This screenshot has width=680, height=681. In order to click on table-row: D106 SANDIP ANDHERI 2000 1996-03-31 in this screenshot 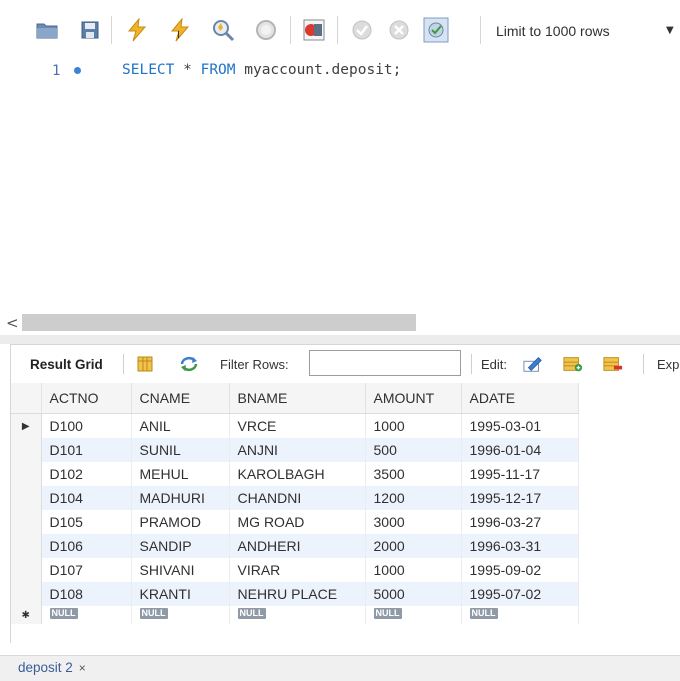, I will do `click(295, 546)`.